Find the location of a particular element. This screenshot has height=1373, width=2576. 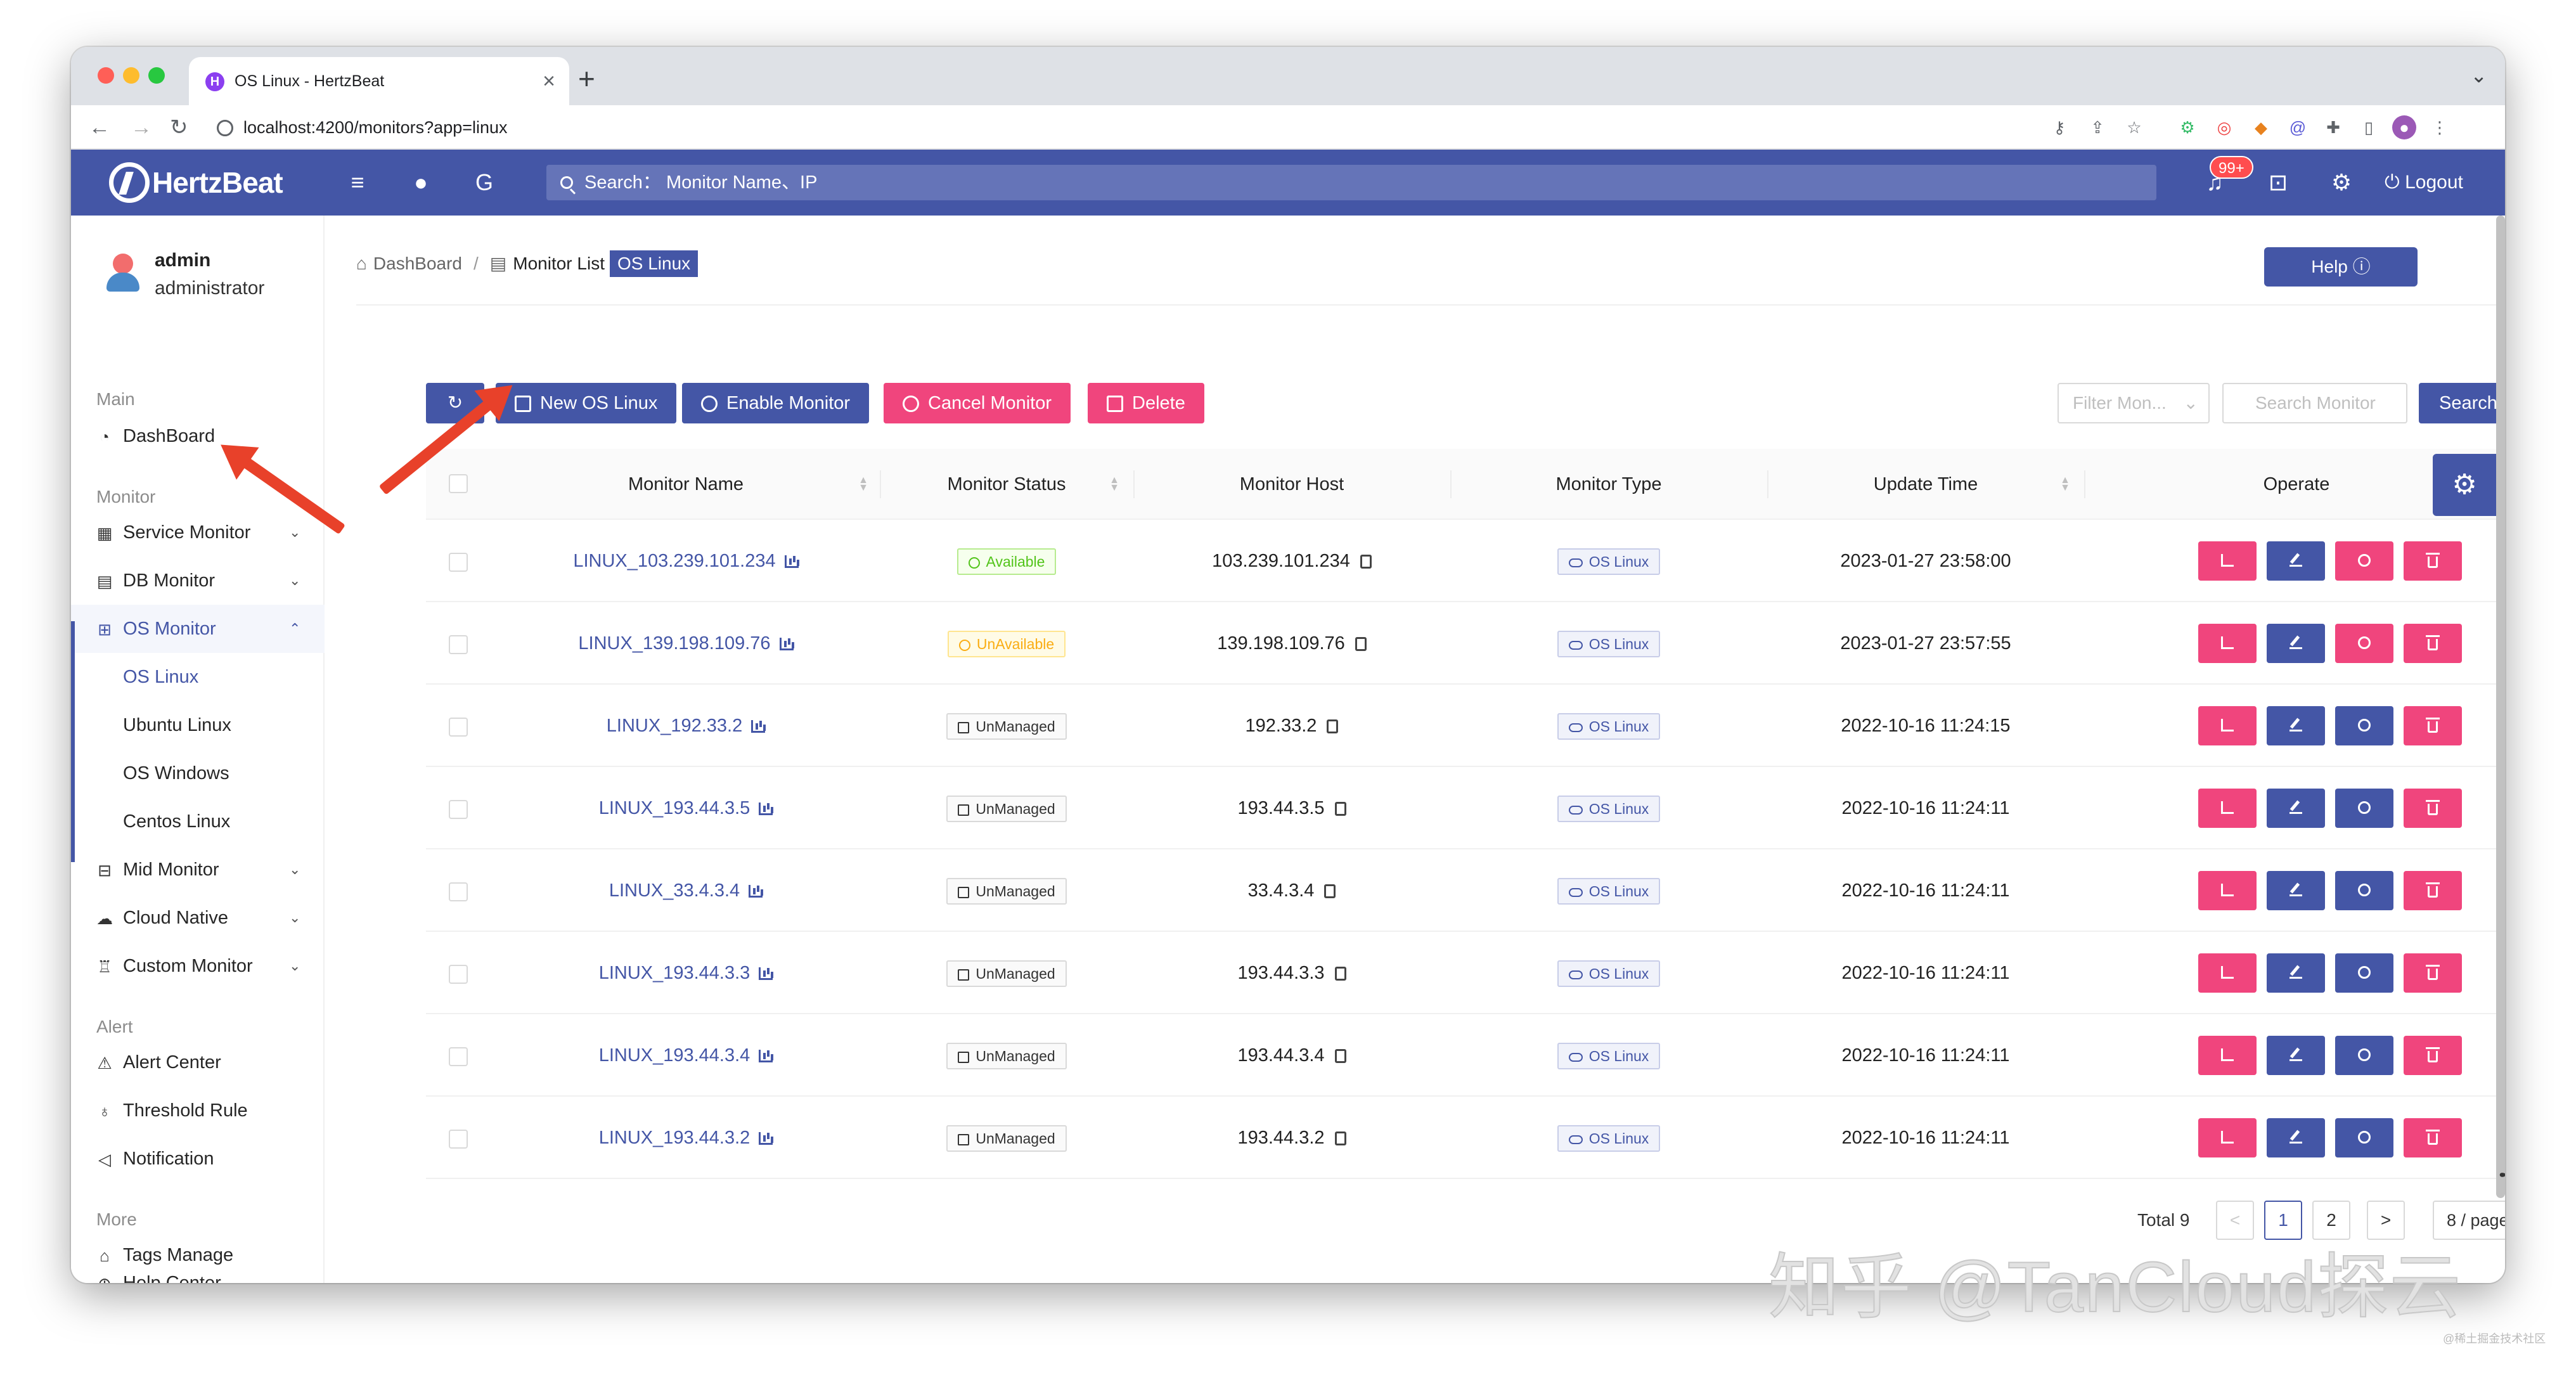

site-info-icon is located at coordinates (225, 128).